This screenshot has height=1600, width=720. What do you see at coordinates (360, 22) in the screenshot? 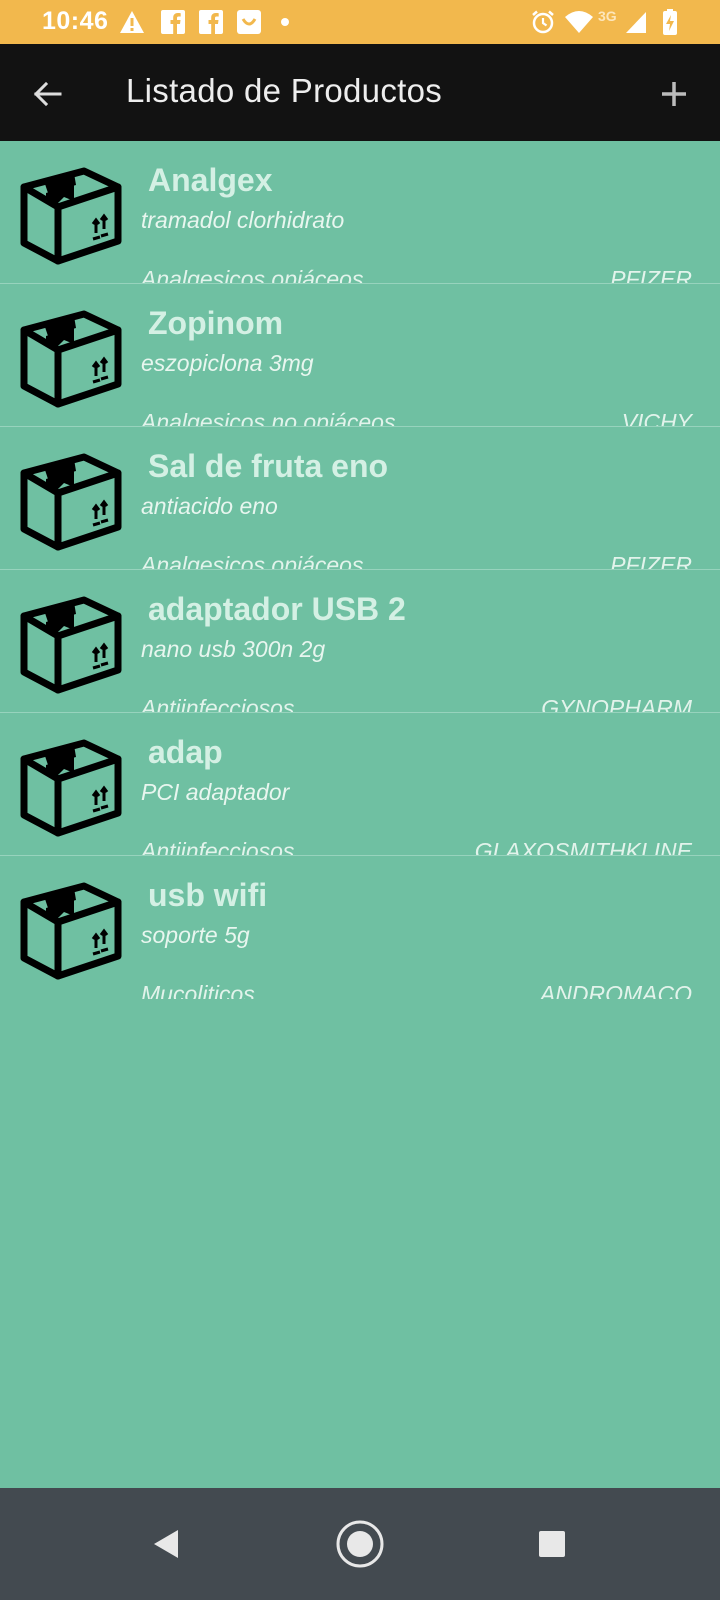
I see `status-bar: 10:46 3G` at bounding box center [360, 22].